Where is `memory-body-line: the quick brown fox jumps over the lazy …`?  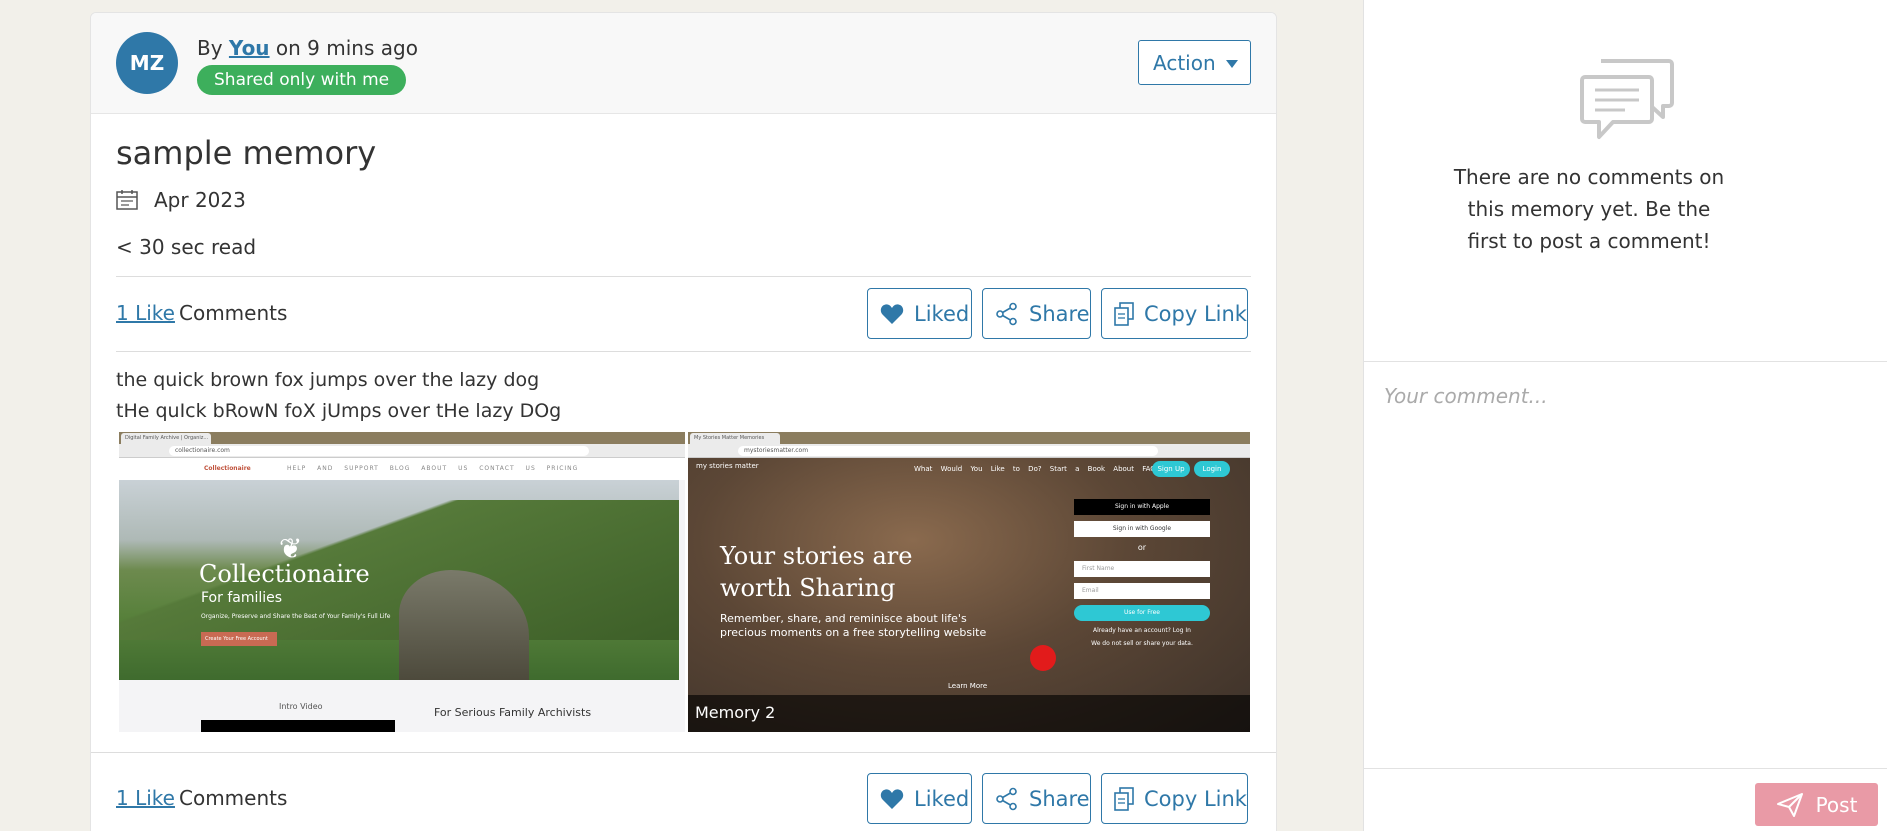
memory-body-line: the quick brown fox jumps over the lazy … is located at coordinates (328, 380).